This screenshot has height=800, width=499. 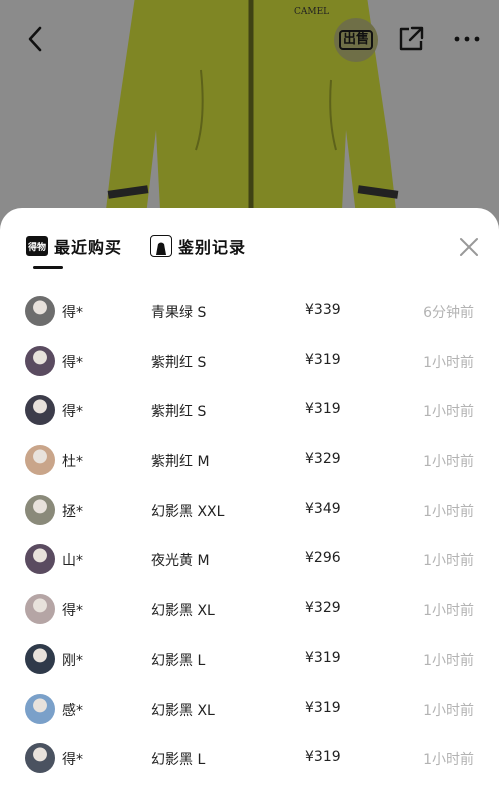 I want to click on price: ¥349, so click(x=323, y=508).